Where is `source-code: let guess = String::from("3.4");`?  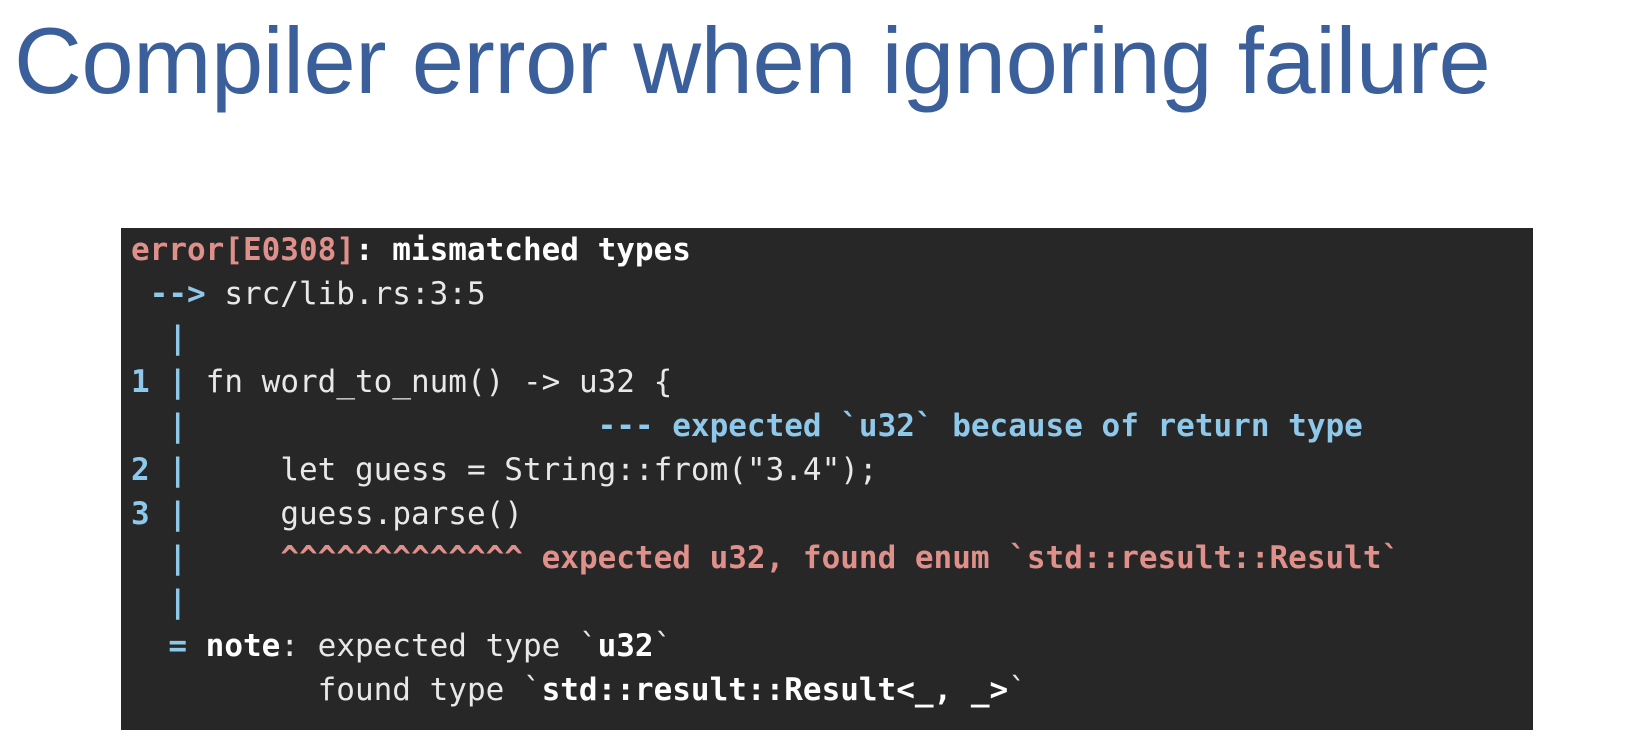 source-code: let guess = String::from("3.4"); is located at coordinates (532, 470).